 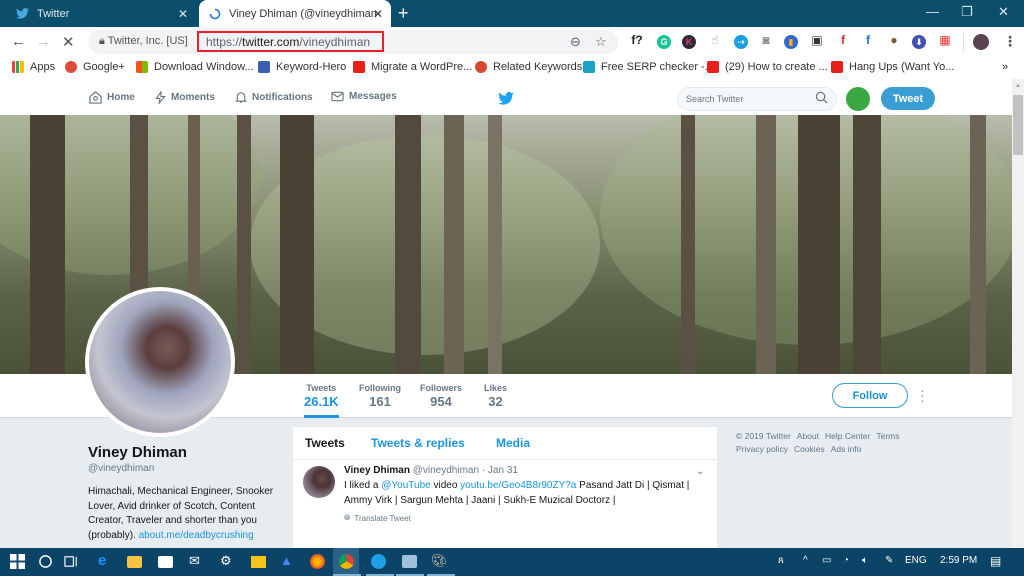 What do you see at coordinates (923, 395) in the screenshot?
I see `more-options-icon: · · ·` at bounding box center [923, 395].